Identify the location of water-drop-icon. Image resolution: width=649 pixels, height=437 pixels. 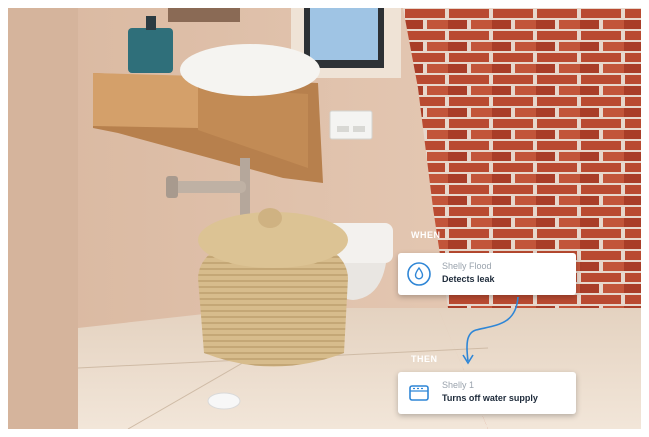
(419, 274).